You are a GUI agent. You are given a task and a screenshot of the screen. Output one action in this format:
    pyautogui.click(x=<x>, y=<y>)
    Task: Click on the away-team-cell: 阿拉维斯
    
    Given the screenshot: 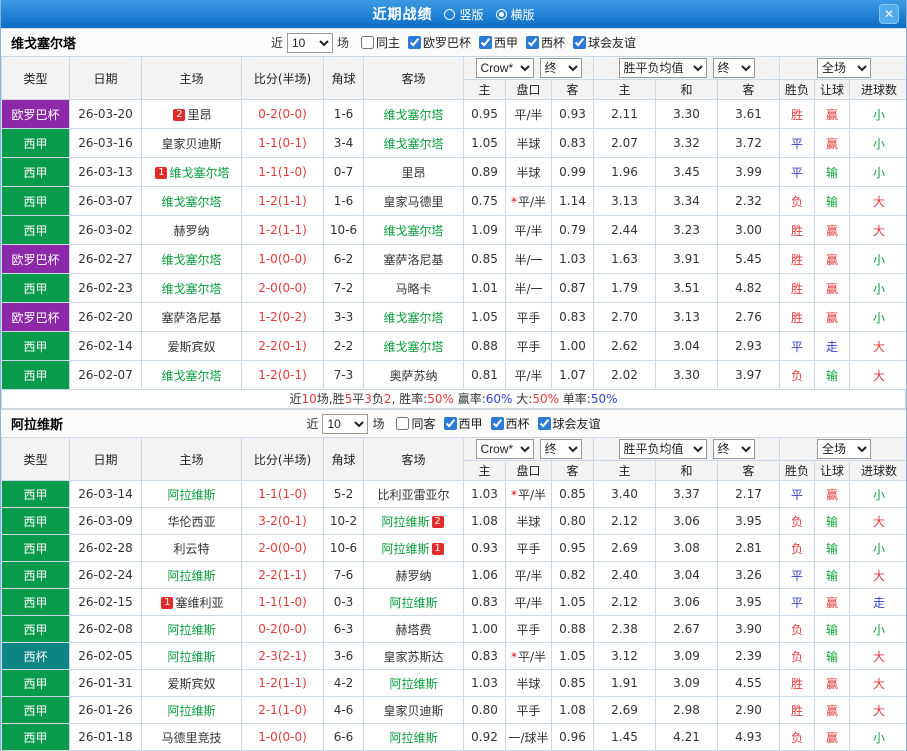 What is the action you would take?
    pyautogui.click(x=413, y=683)
    